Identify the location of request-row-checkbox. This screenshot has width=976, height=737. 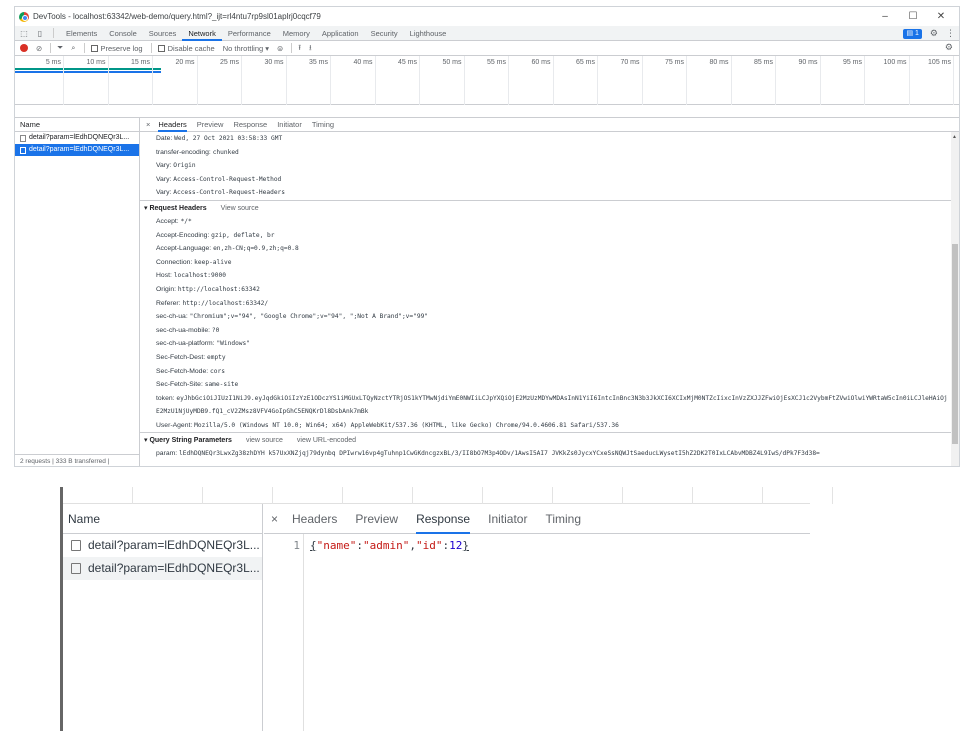
(23, 138).